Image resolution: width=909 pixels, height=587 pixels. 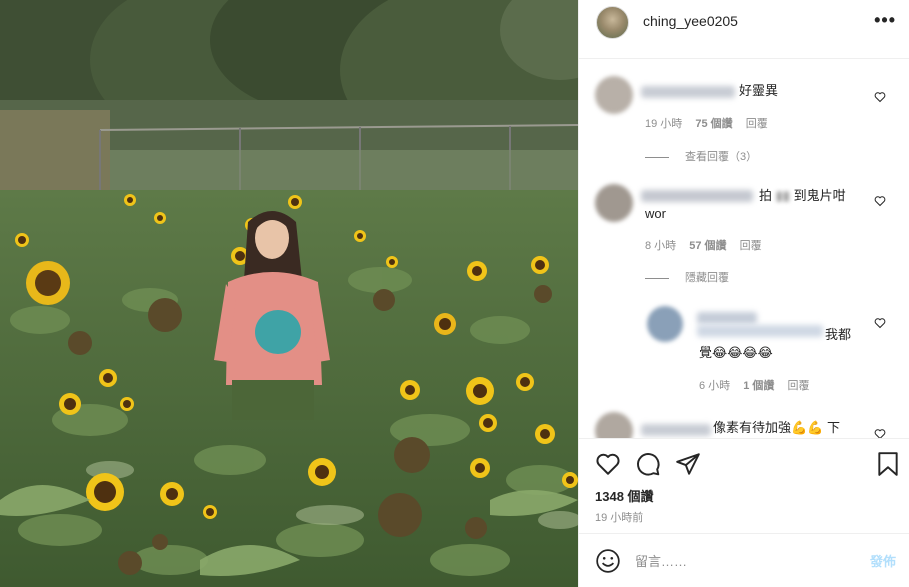 I want to click on mention-blurred, so click(x=760, y=331).